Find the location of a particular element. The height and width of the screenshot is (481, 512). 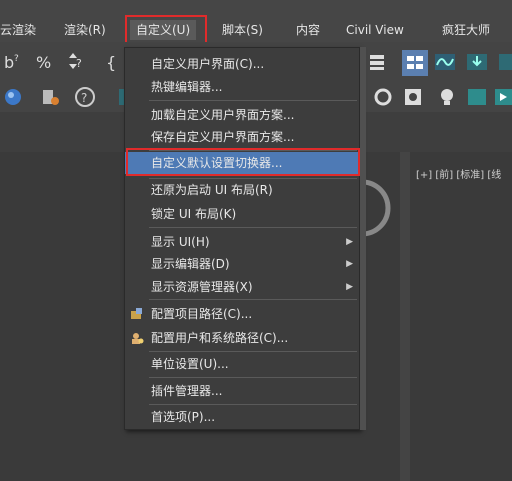

schematic-view-icon is located at coordinates (505, 62).